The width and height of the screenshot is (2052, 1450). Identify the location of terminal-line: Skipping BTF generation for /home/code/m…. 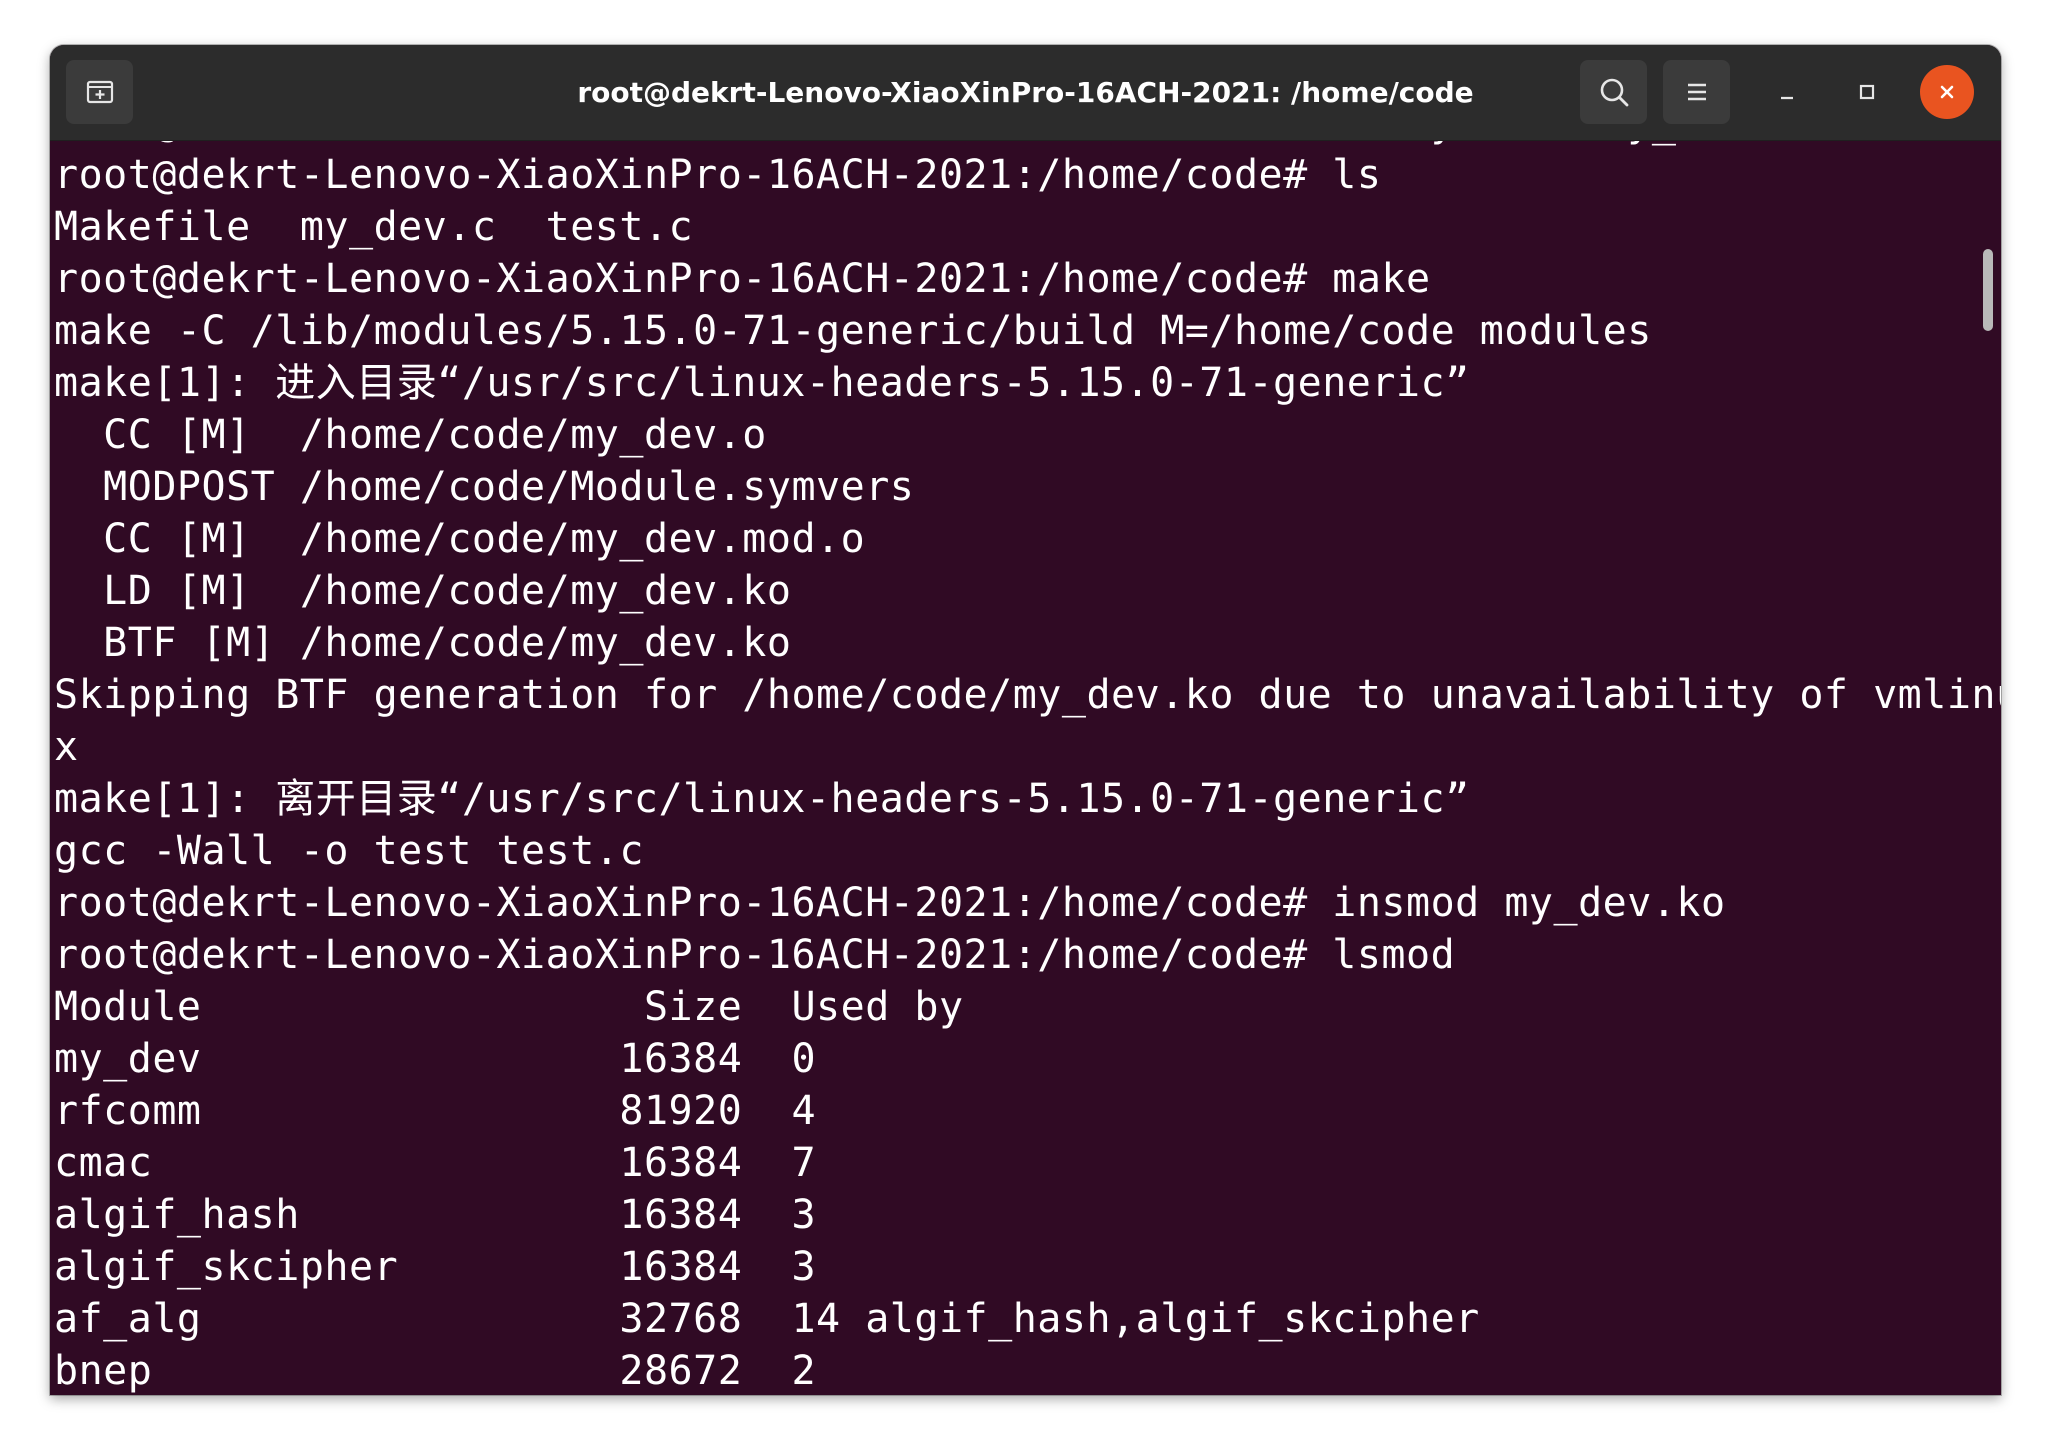
(1027, 695).